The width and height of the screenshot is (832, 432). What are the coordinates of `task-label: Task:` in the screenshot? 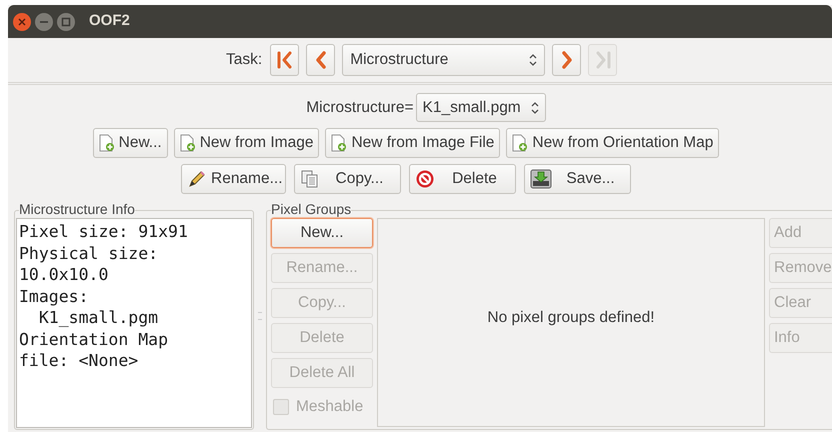 It's located at (244, 60).